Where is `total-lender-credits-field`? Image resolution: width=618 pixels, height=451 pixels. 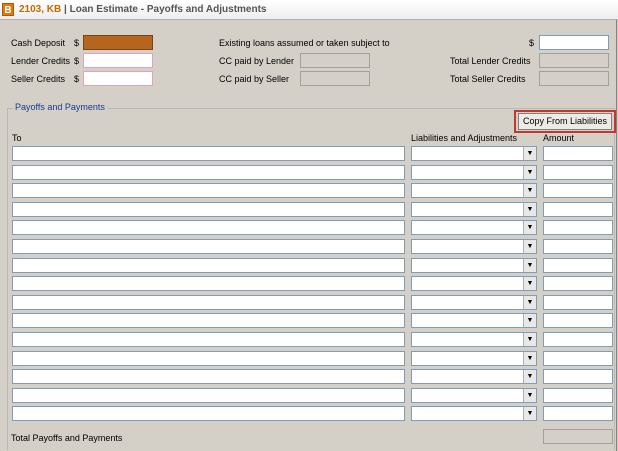 total-lender-credits-field is located at coordinates (574, 60).